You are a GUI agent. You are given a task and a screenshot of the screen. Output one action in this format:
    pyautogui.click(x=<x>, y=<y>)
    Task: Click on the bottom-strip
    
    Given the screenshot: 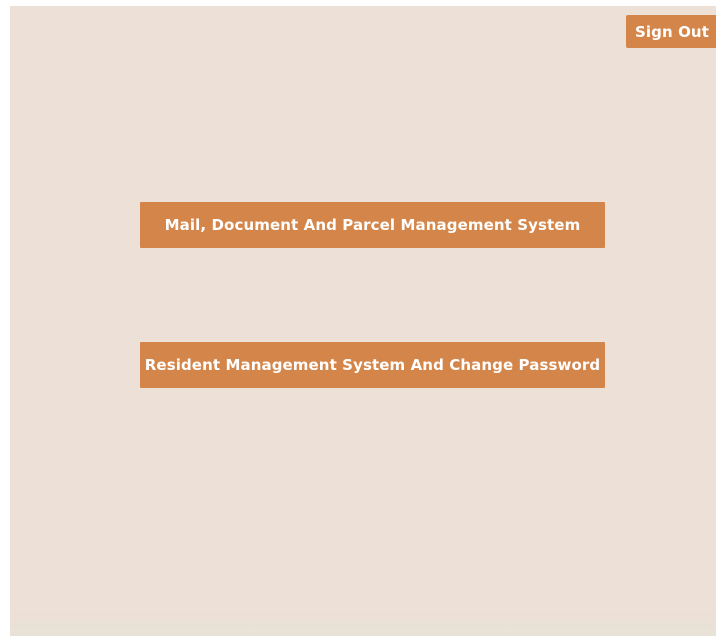 What is the action you would take?
    pyautogui.click(x=363, y=624)
    